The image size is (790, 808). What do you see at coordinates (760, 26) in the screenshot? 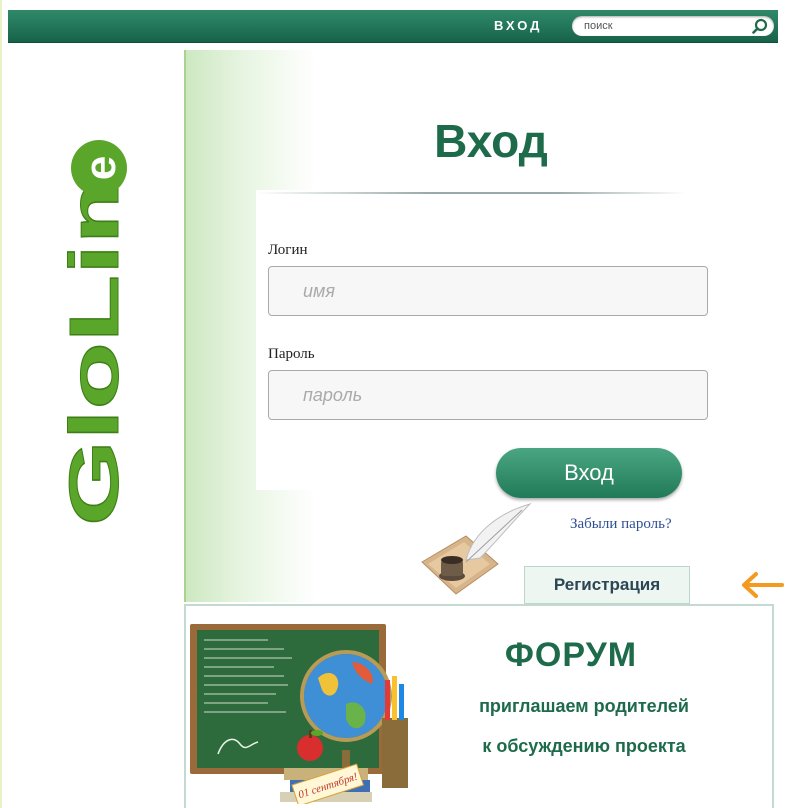
I see `search-icon` at bounding box center [760, 26].